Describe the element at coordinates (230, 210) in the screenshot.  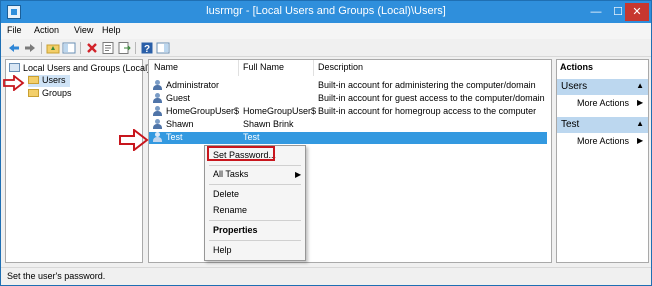
I see `context-item-rename: Rename` at that location.